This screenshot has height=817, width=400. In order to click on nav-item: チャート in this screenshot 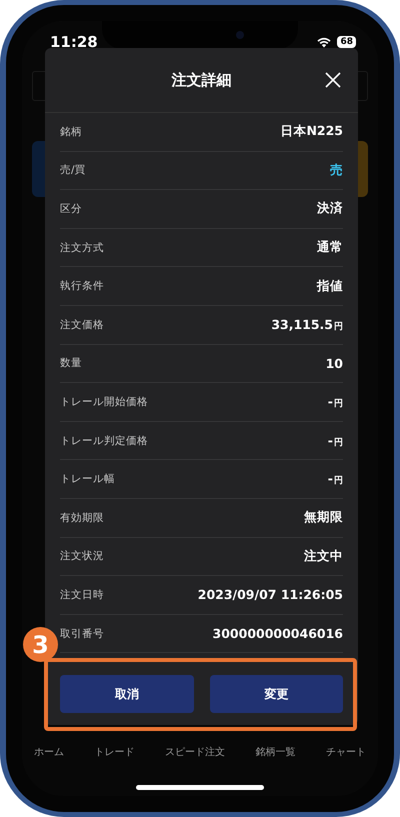, I will do `click(346, 752)`.